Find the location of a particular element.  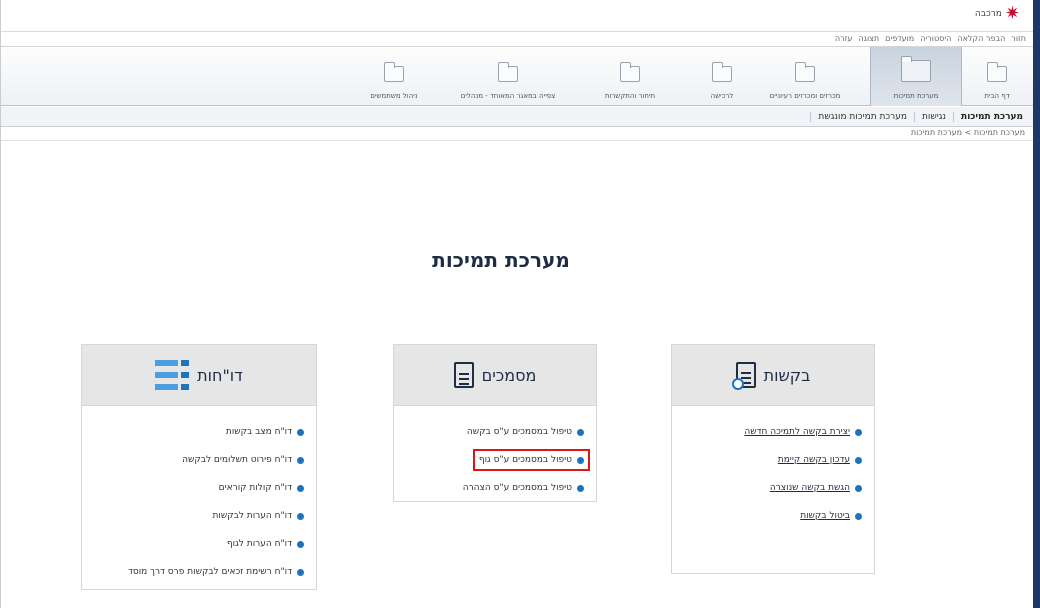

documents-by-request-link: טיפול במסמכים ע"ס בקשה is located at coordinates (494, 432).